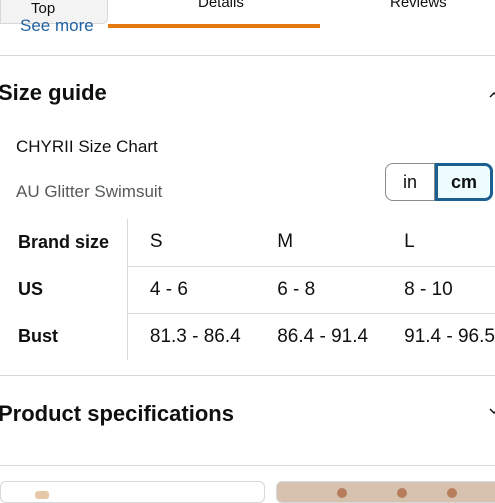 This screenshot has width=495, height=503. I want to click on table-row: US 4 - 6 6 - 8 8 - 10, so click(247, 290).